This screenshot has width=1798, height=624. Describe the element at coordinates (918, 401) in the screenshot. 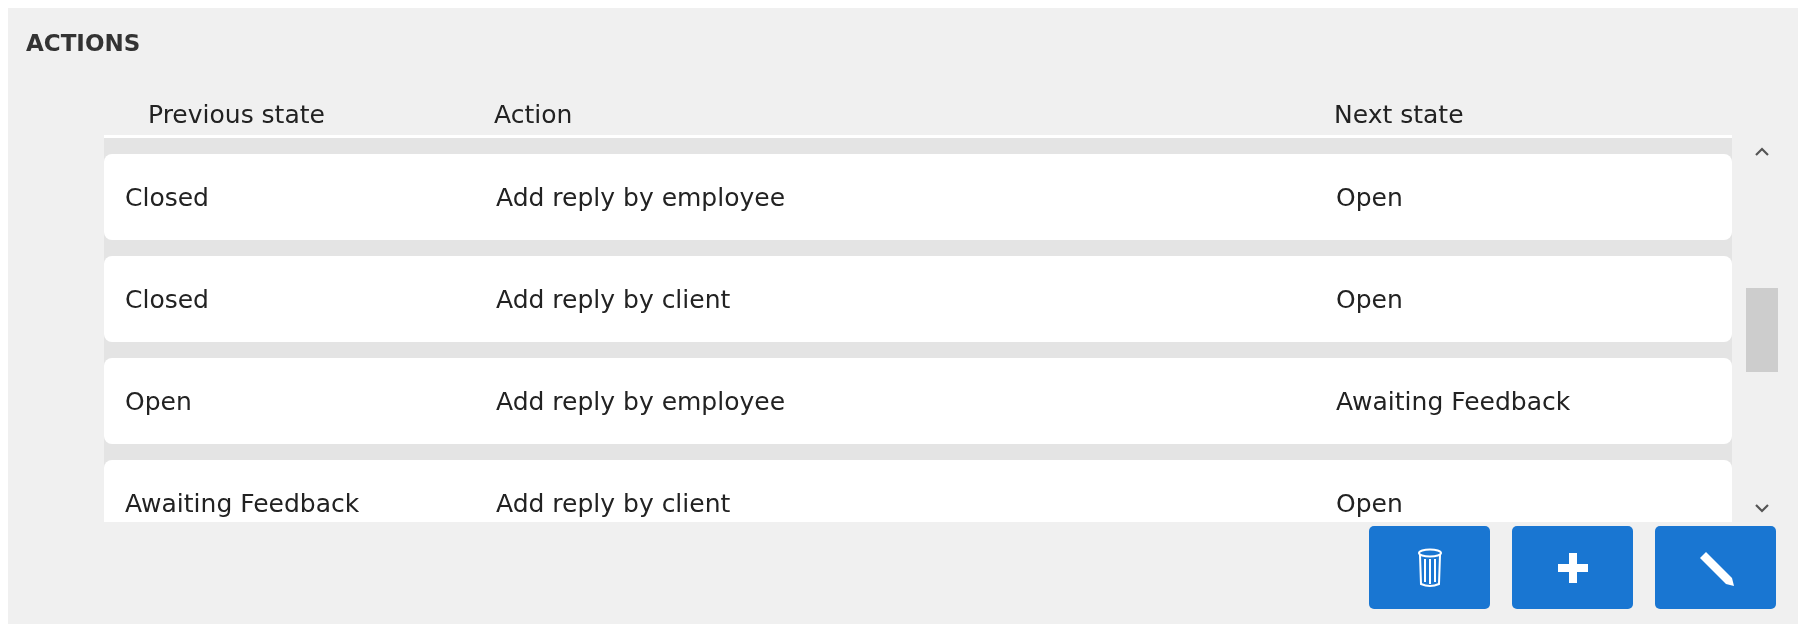

I see `table-row: Open Add reply by employee Awaiting Feedback` at that location.